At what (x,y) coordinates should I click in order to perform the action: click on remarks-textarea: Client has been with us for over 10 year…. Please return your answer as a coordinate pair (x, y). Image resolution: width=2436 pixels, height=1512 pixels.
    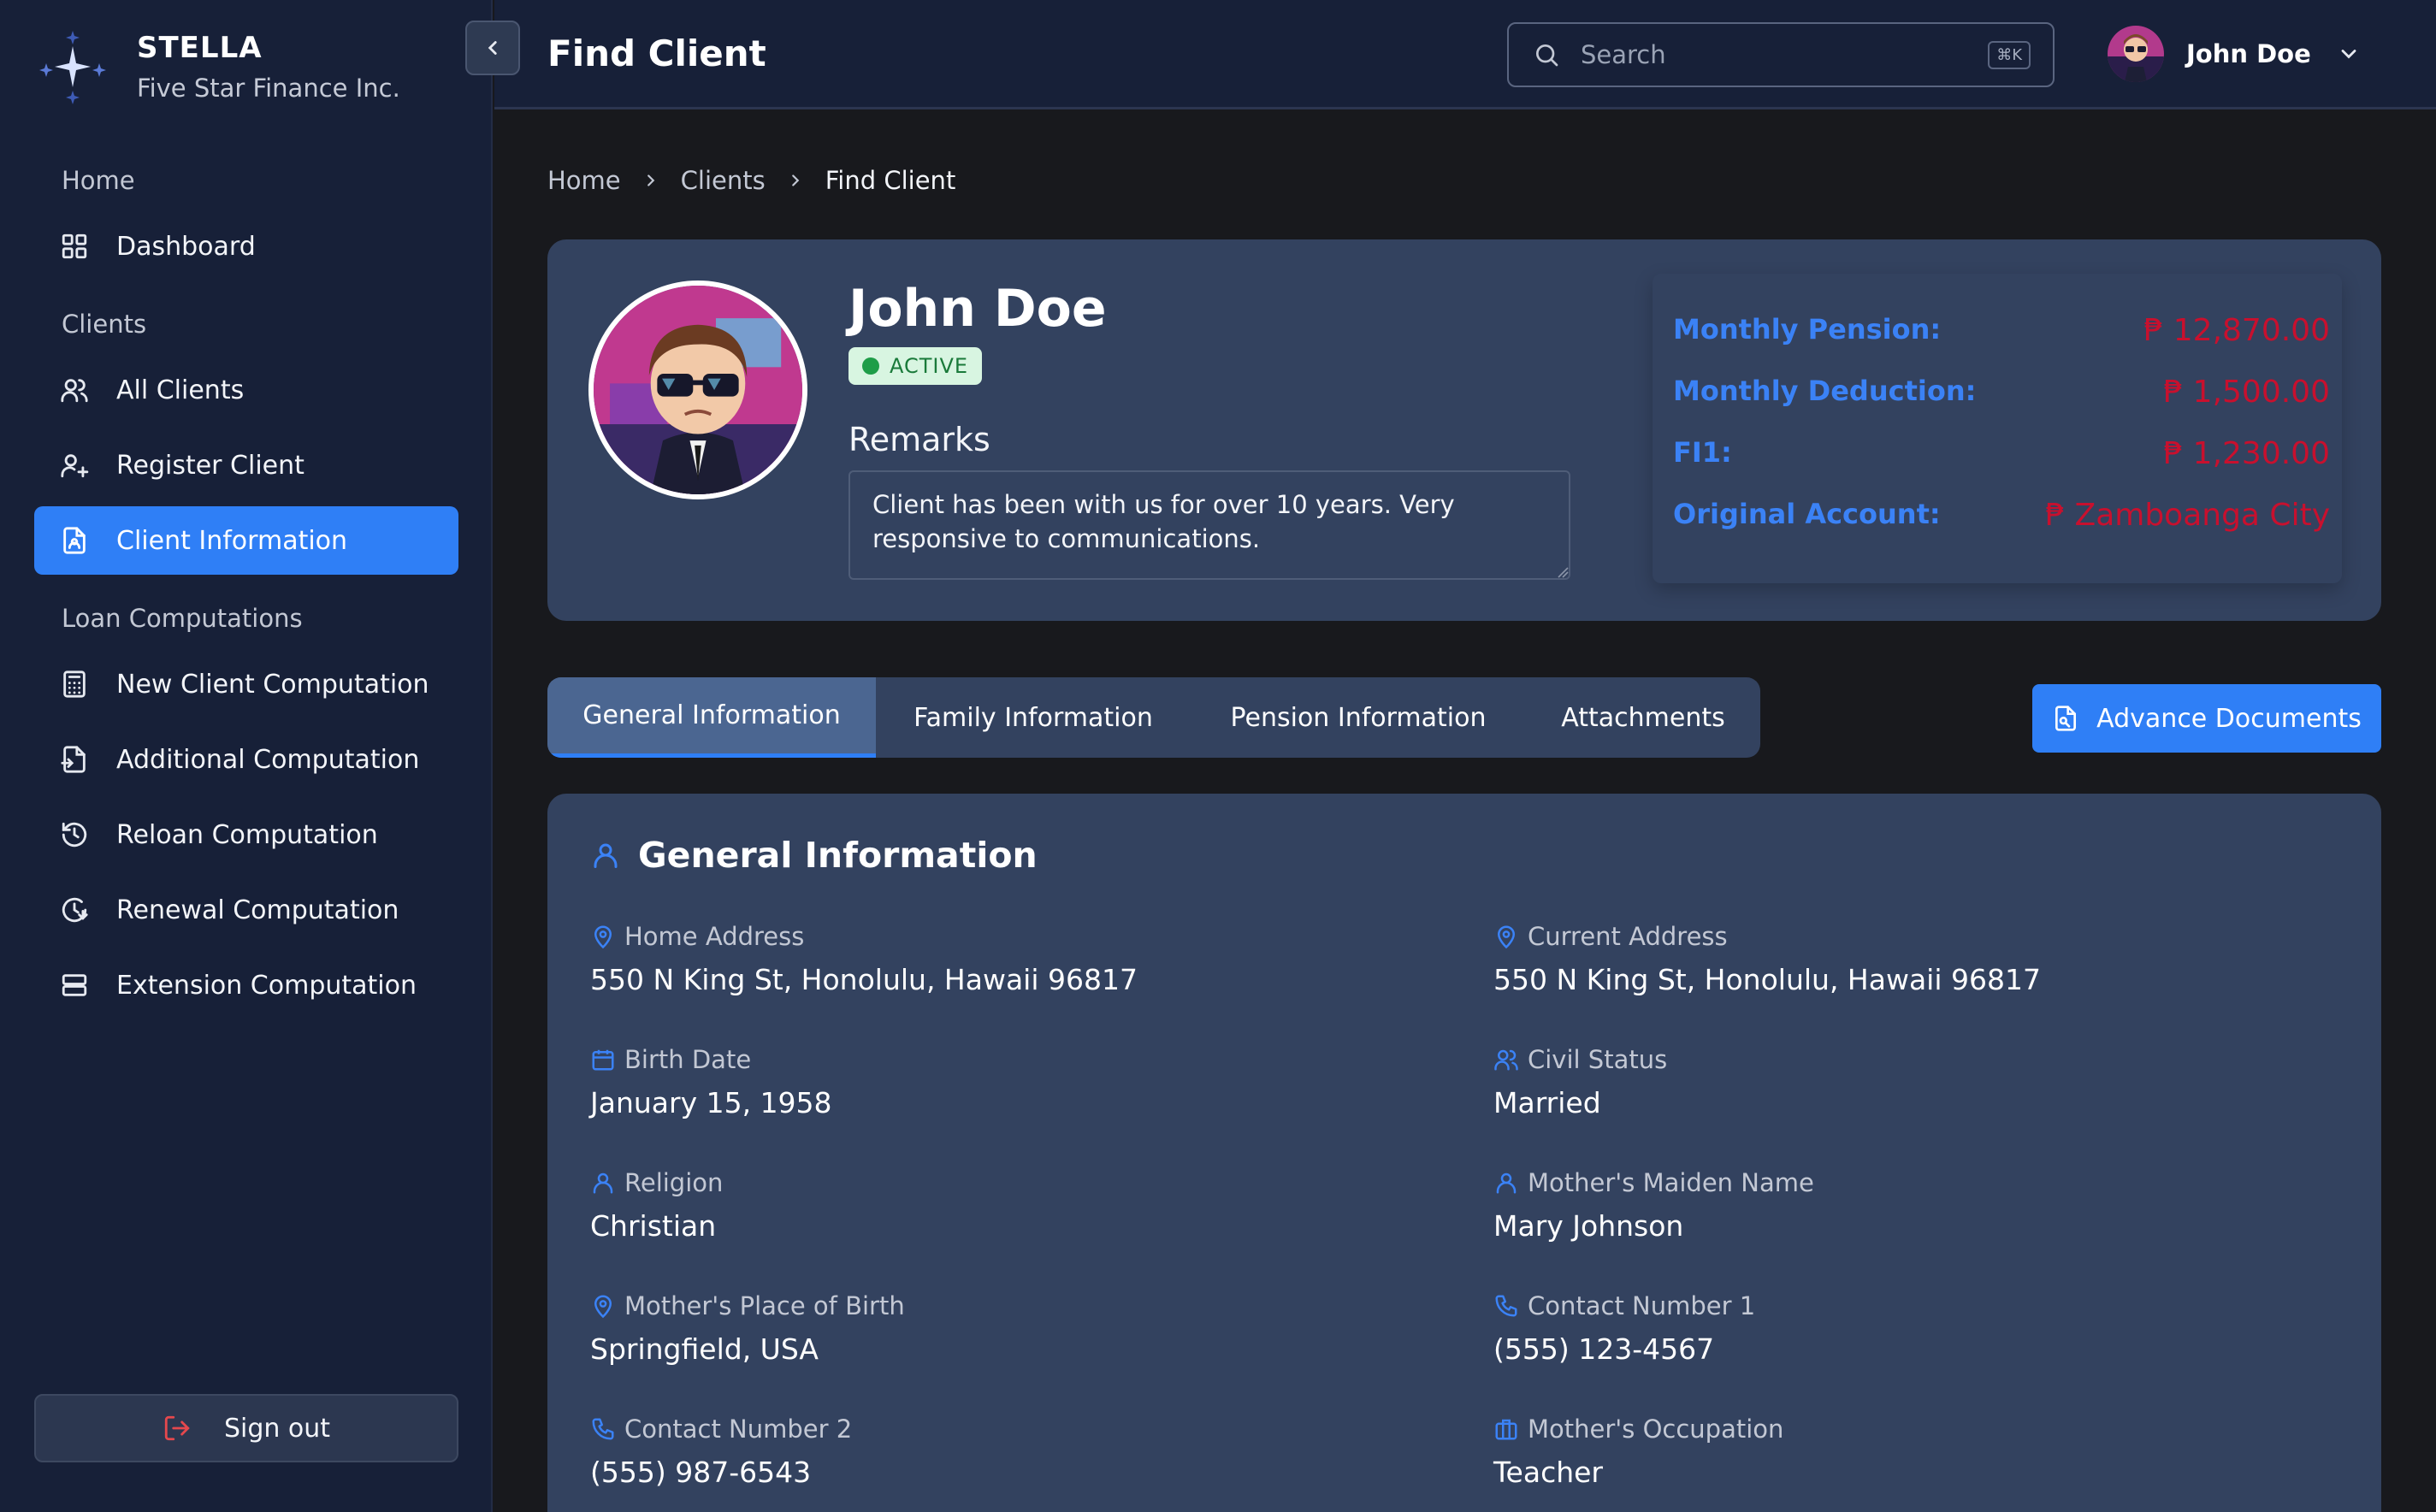
    Looking at the image, I should click on (1209, 525).